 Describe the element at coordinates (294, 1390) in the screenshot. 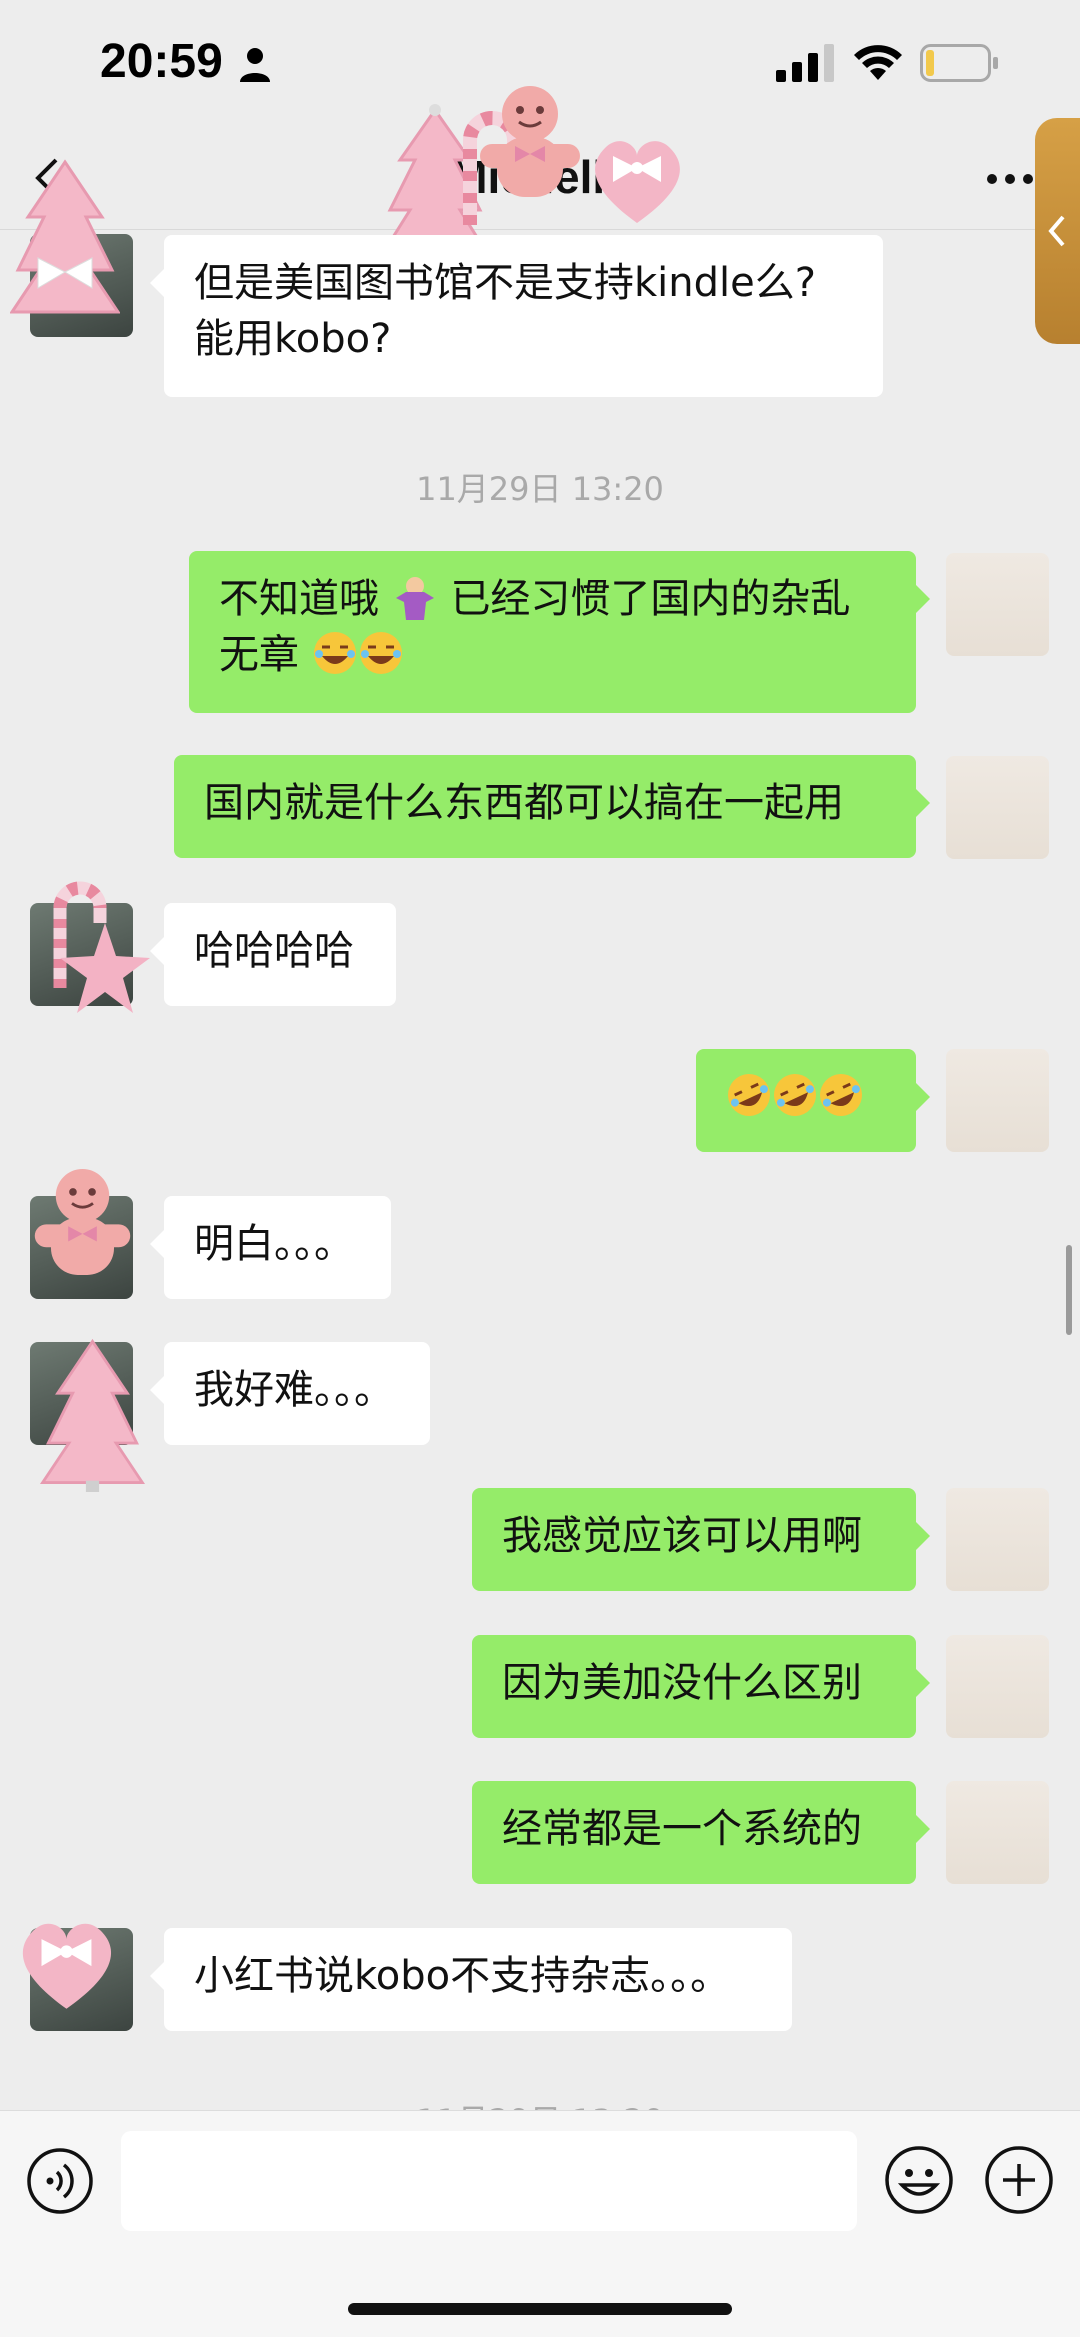

I see `message-text: 我好难。。。` at that location.